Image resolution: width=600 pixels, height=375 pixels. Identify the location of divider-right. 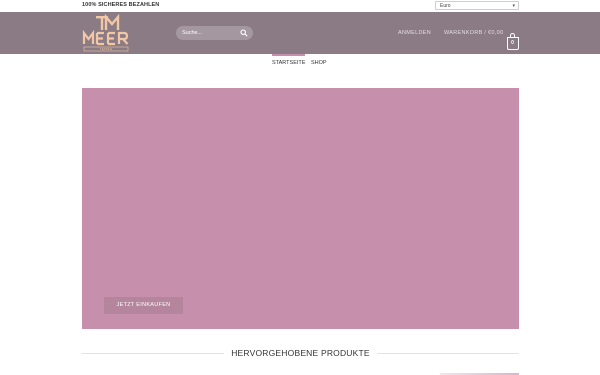
(448, 353).